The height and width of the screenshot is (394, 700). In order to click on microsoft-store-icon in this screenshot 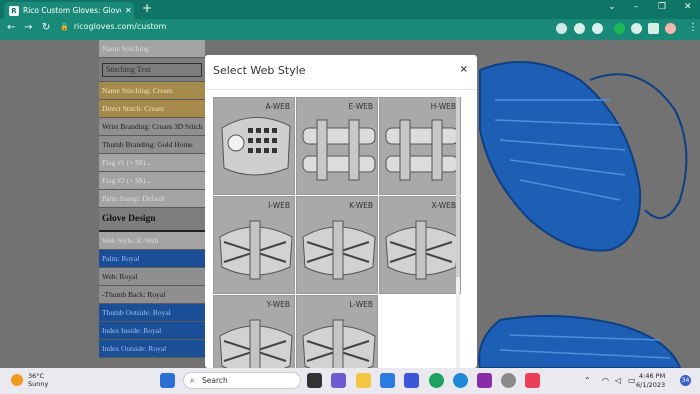, I will do `click(387, 380)`.